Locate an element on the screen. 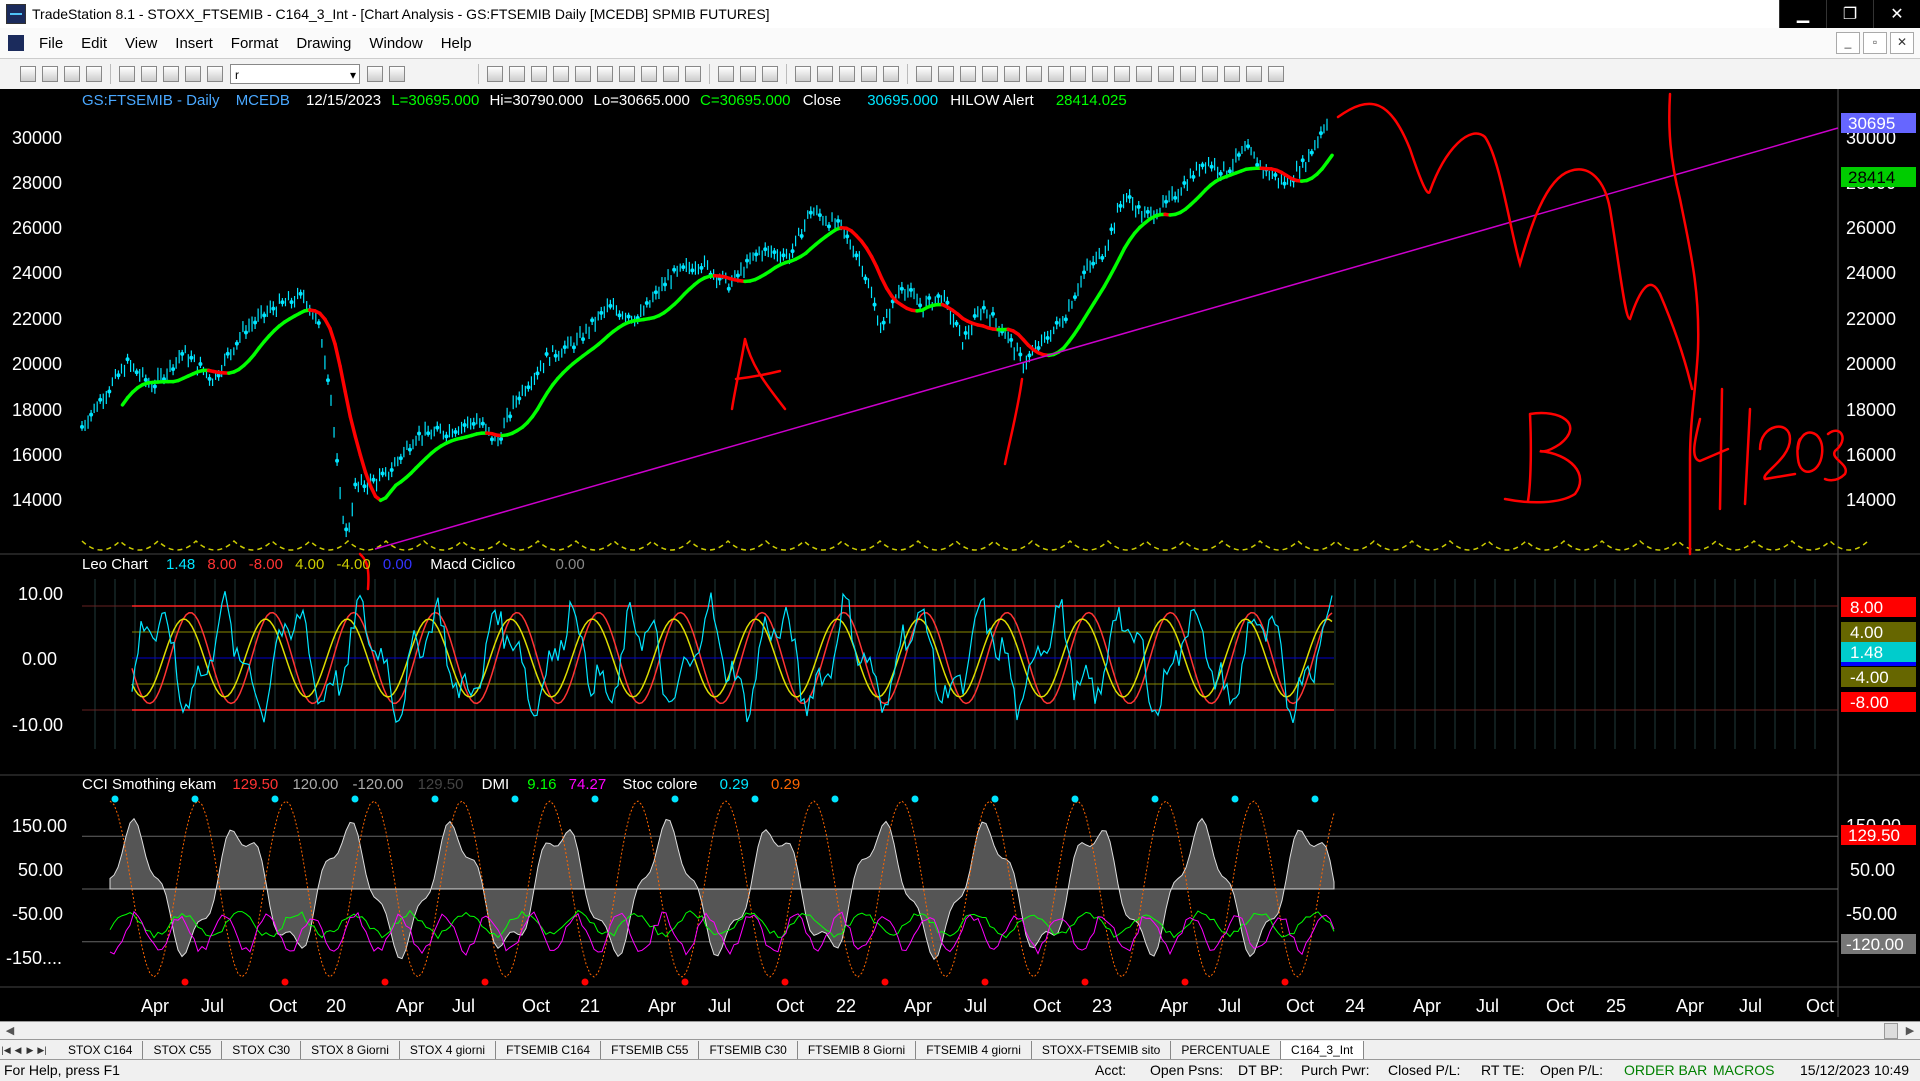 This screenshot has height=1081, width=1920. svg-text: 0.00 is located at coordinates (39, 659).